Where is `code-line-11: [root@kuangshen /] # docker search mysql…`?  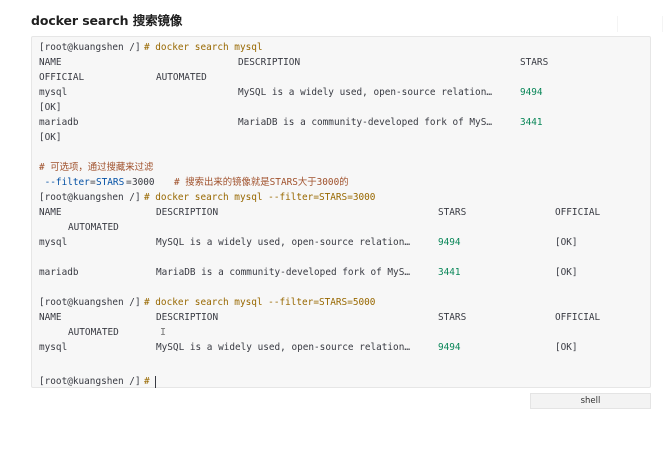 code-line-11: [root@kuangshen /] # docker search mysql… is located at coordinates (339, 197).